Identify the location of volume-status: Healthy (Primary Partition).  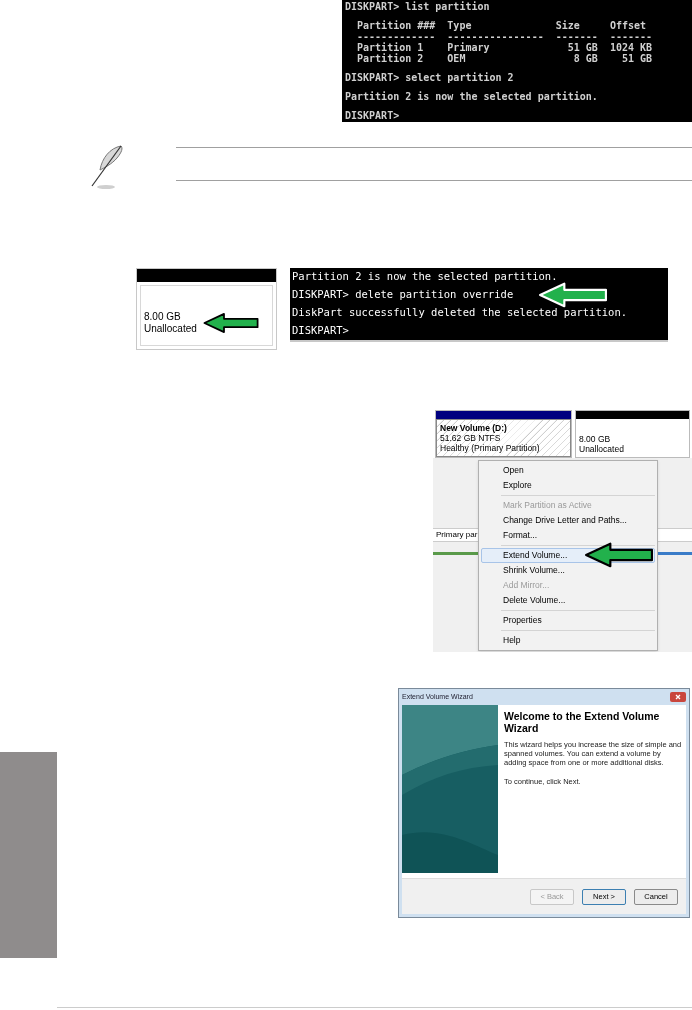
(490, 448).